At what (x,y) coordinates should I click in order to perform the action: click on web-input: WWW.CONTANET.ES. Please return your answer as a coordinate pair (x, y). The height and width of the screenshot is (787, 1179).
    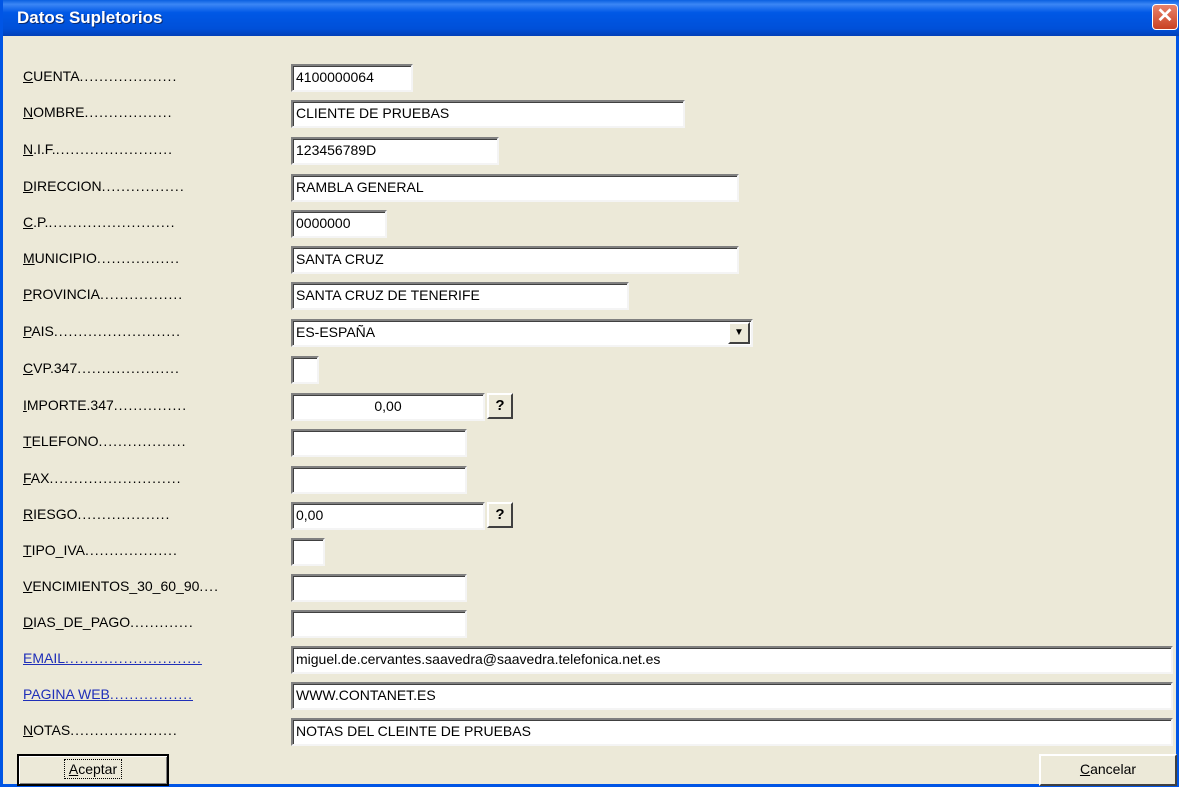
    Looking at the image, I should click on (732, 696).